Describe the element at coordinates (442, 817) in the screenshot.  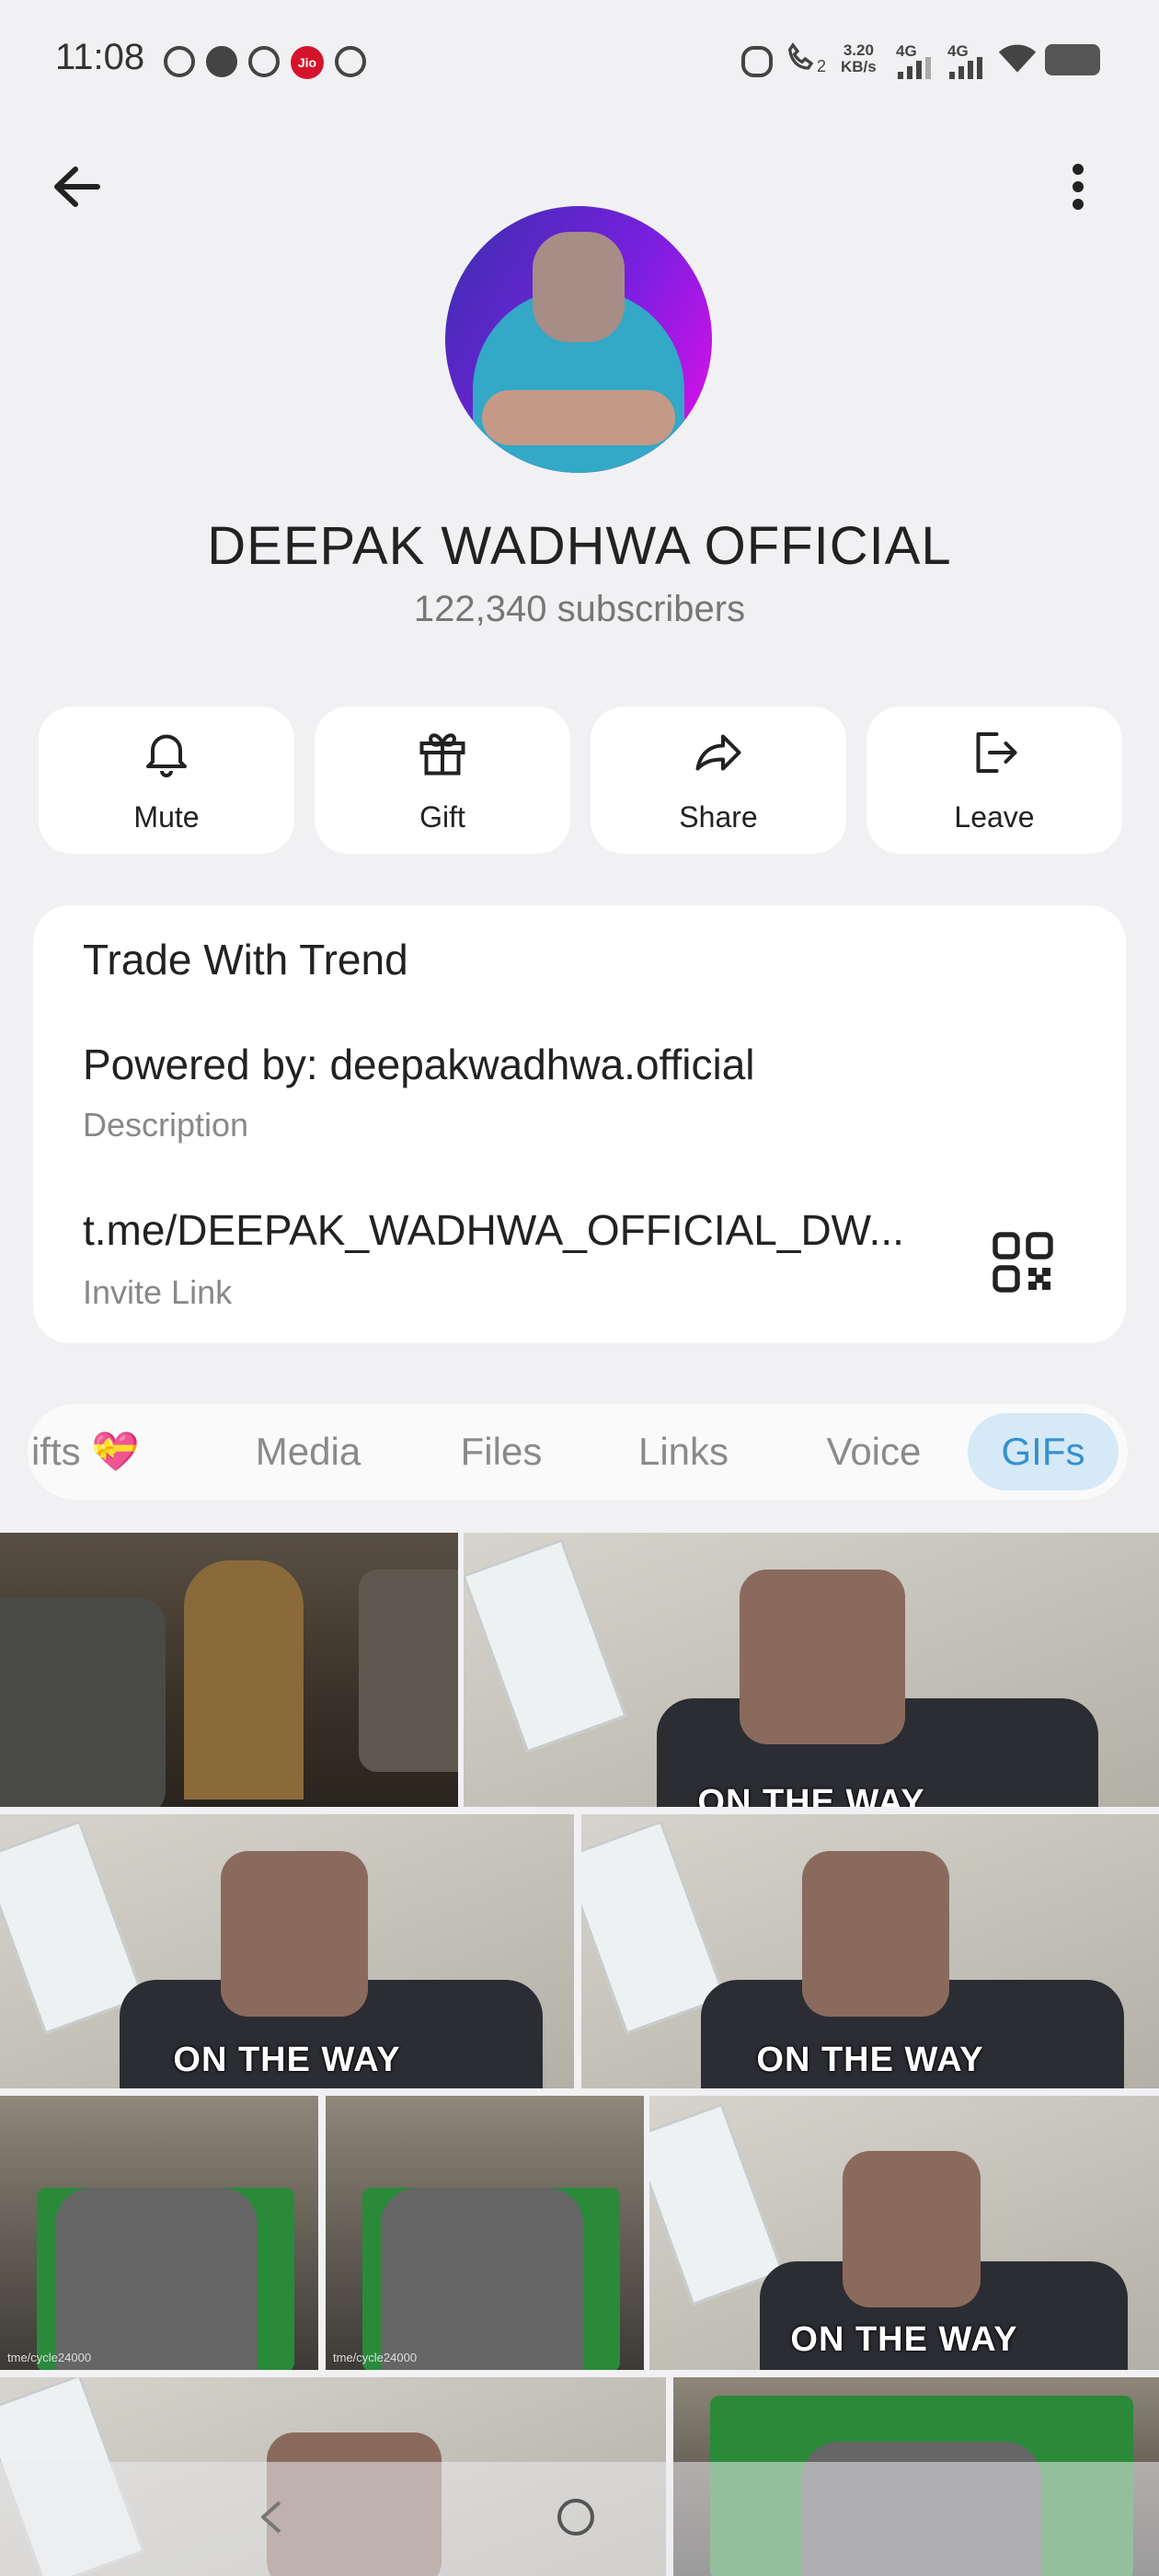
I see `gift-label: Gift` at that location.